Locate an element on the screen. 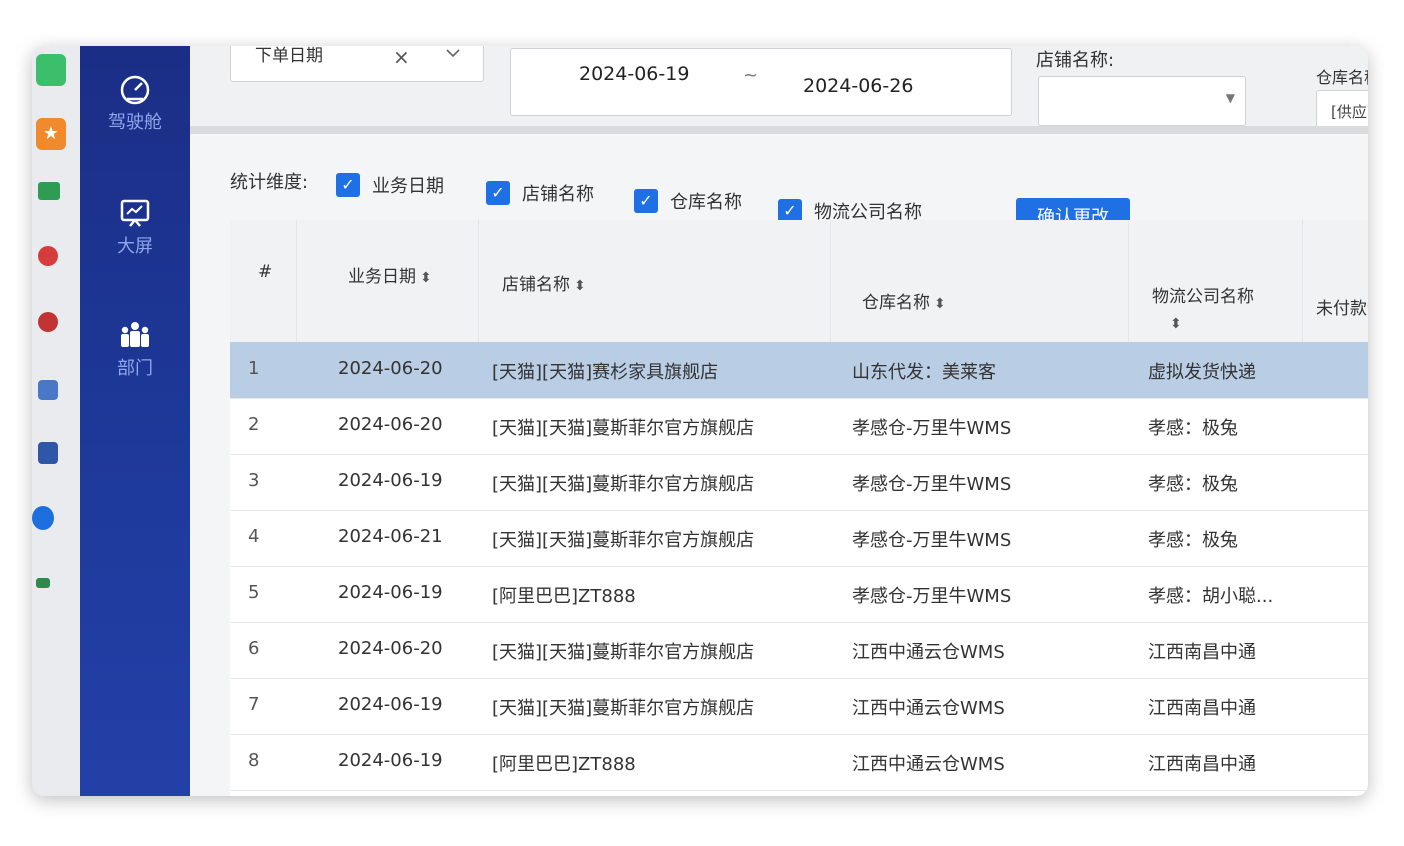  app-green-chat-icon is located at coordinates (51, 194).